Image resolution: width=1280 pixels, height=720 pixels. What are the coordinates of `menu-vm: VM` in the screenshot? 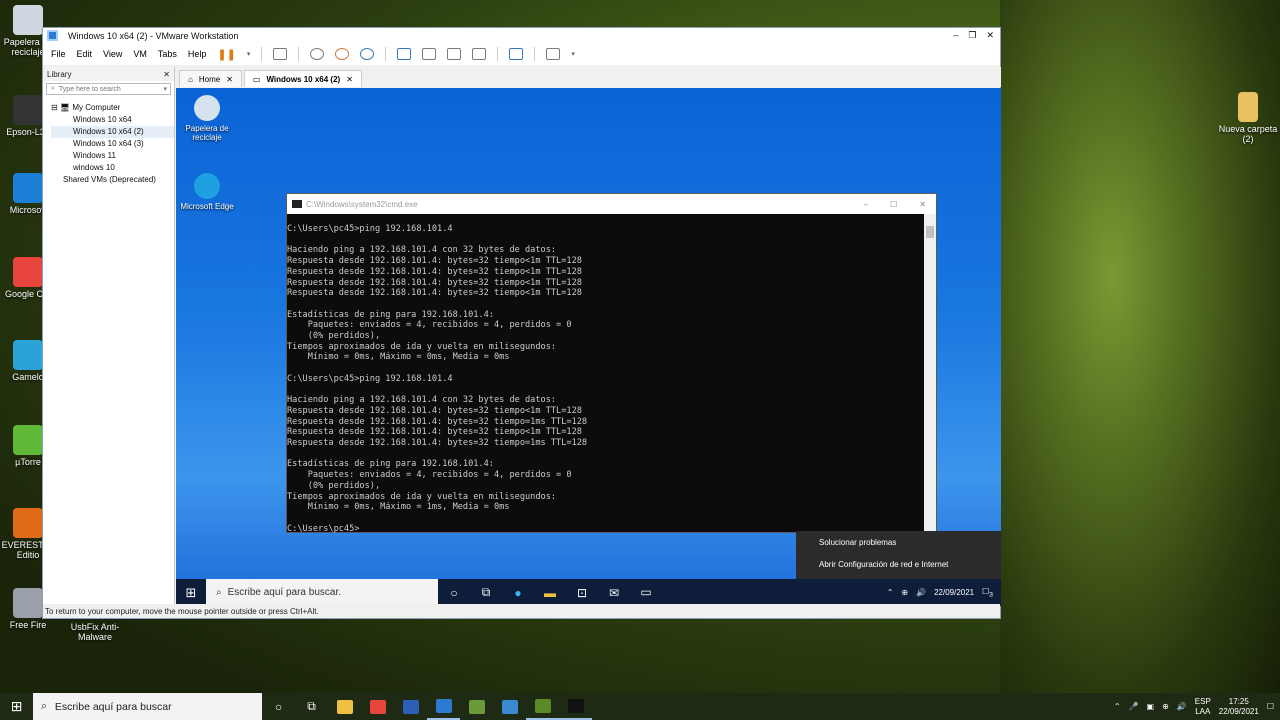 It's located at (140, 54).